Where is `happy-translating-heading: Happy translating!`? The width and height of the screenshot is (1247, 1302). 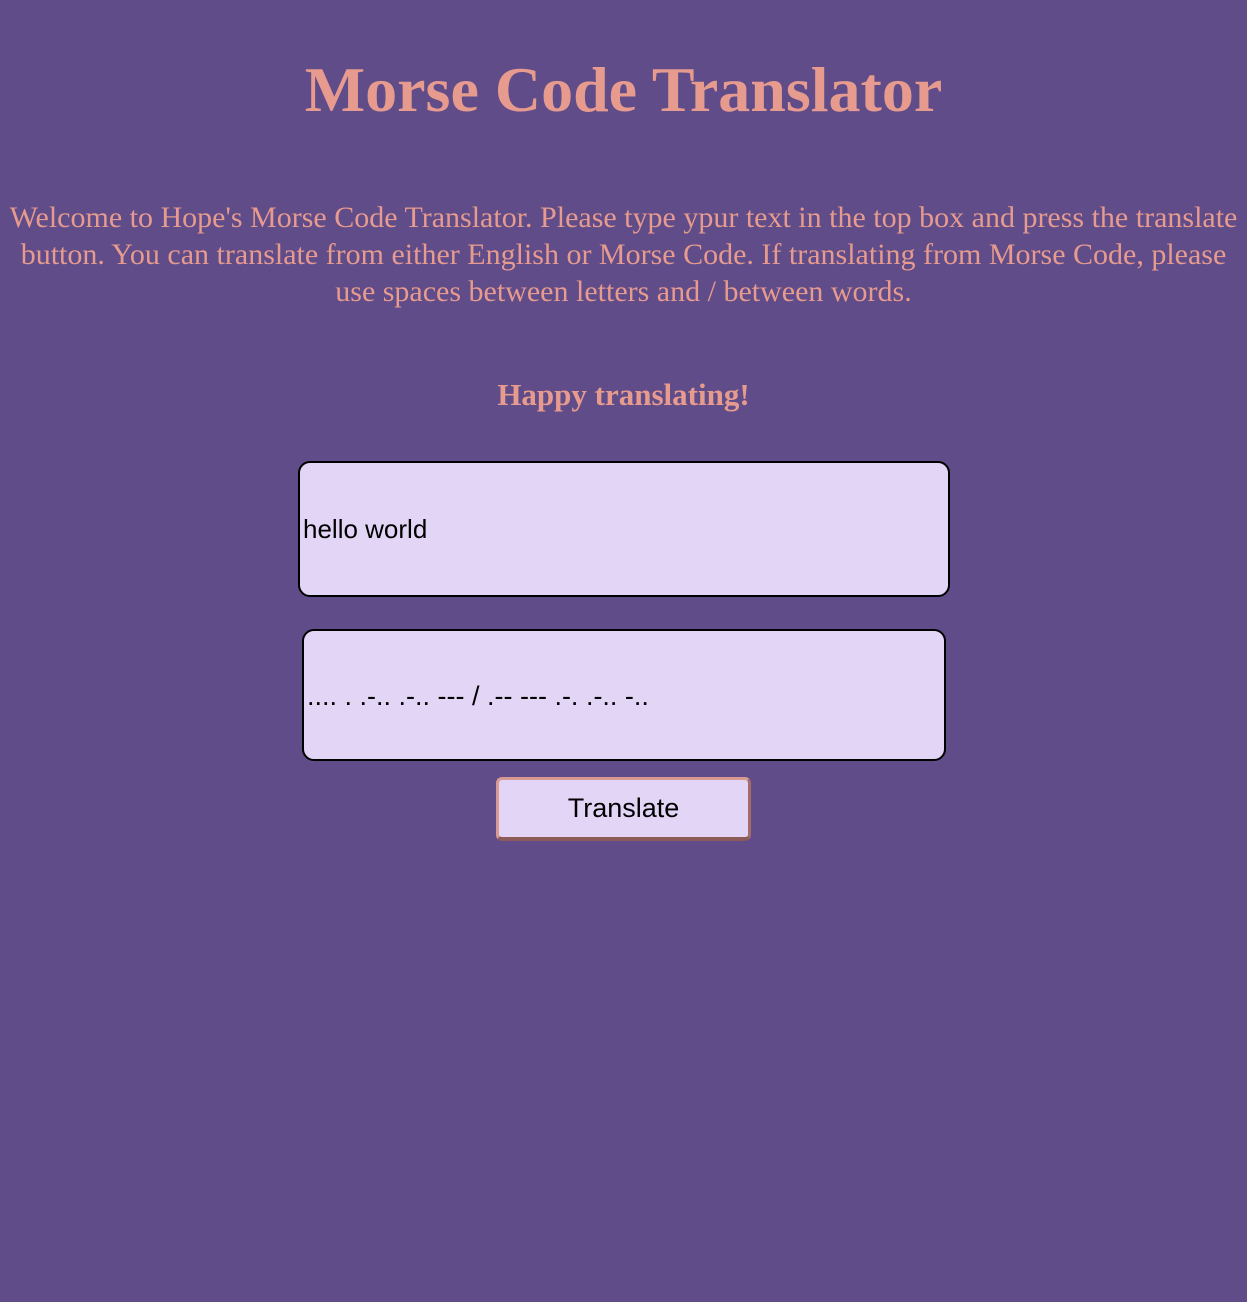
happy-translating-heading: Happy translating! is located at coordinates (623, 394).